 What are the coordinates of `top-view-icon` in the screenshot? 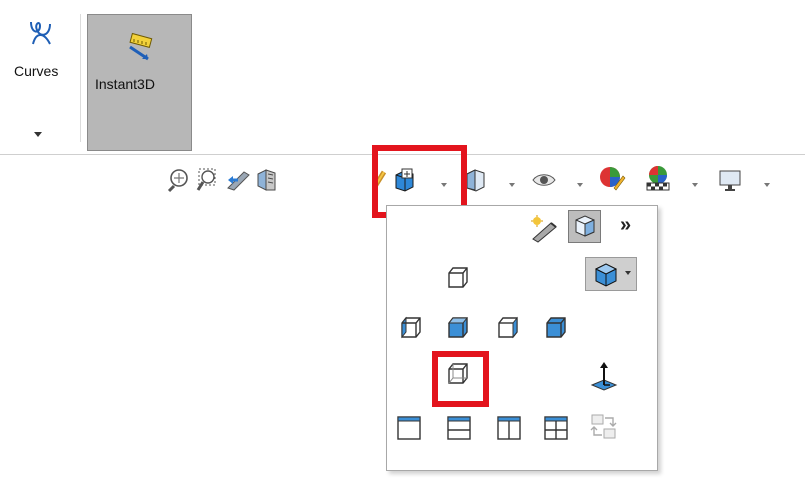 It's located at (458, 329).